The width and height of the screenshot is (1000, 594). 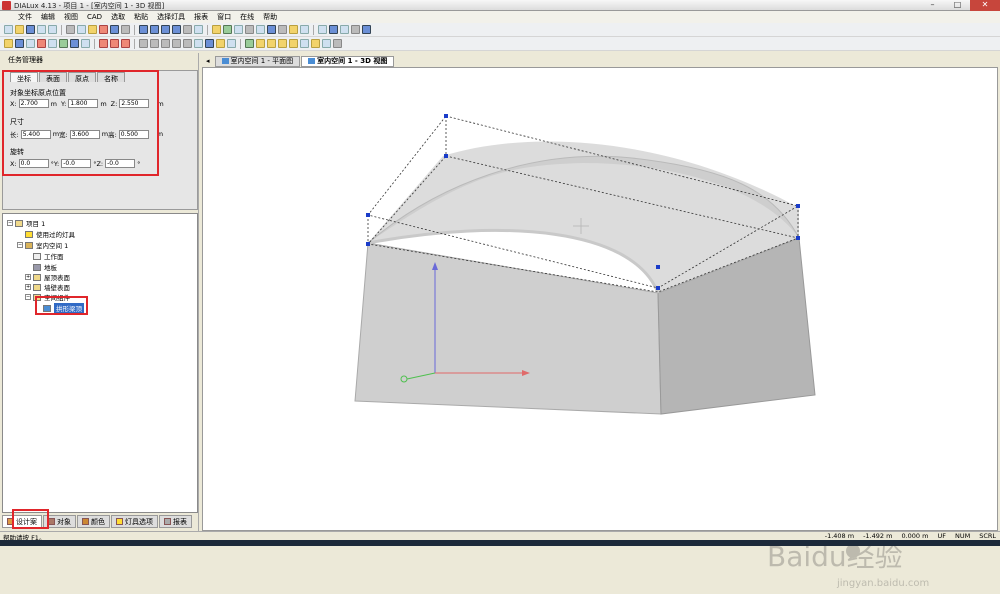 I want to click on copy-icon, so click(x=81, y=29).